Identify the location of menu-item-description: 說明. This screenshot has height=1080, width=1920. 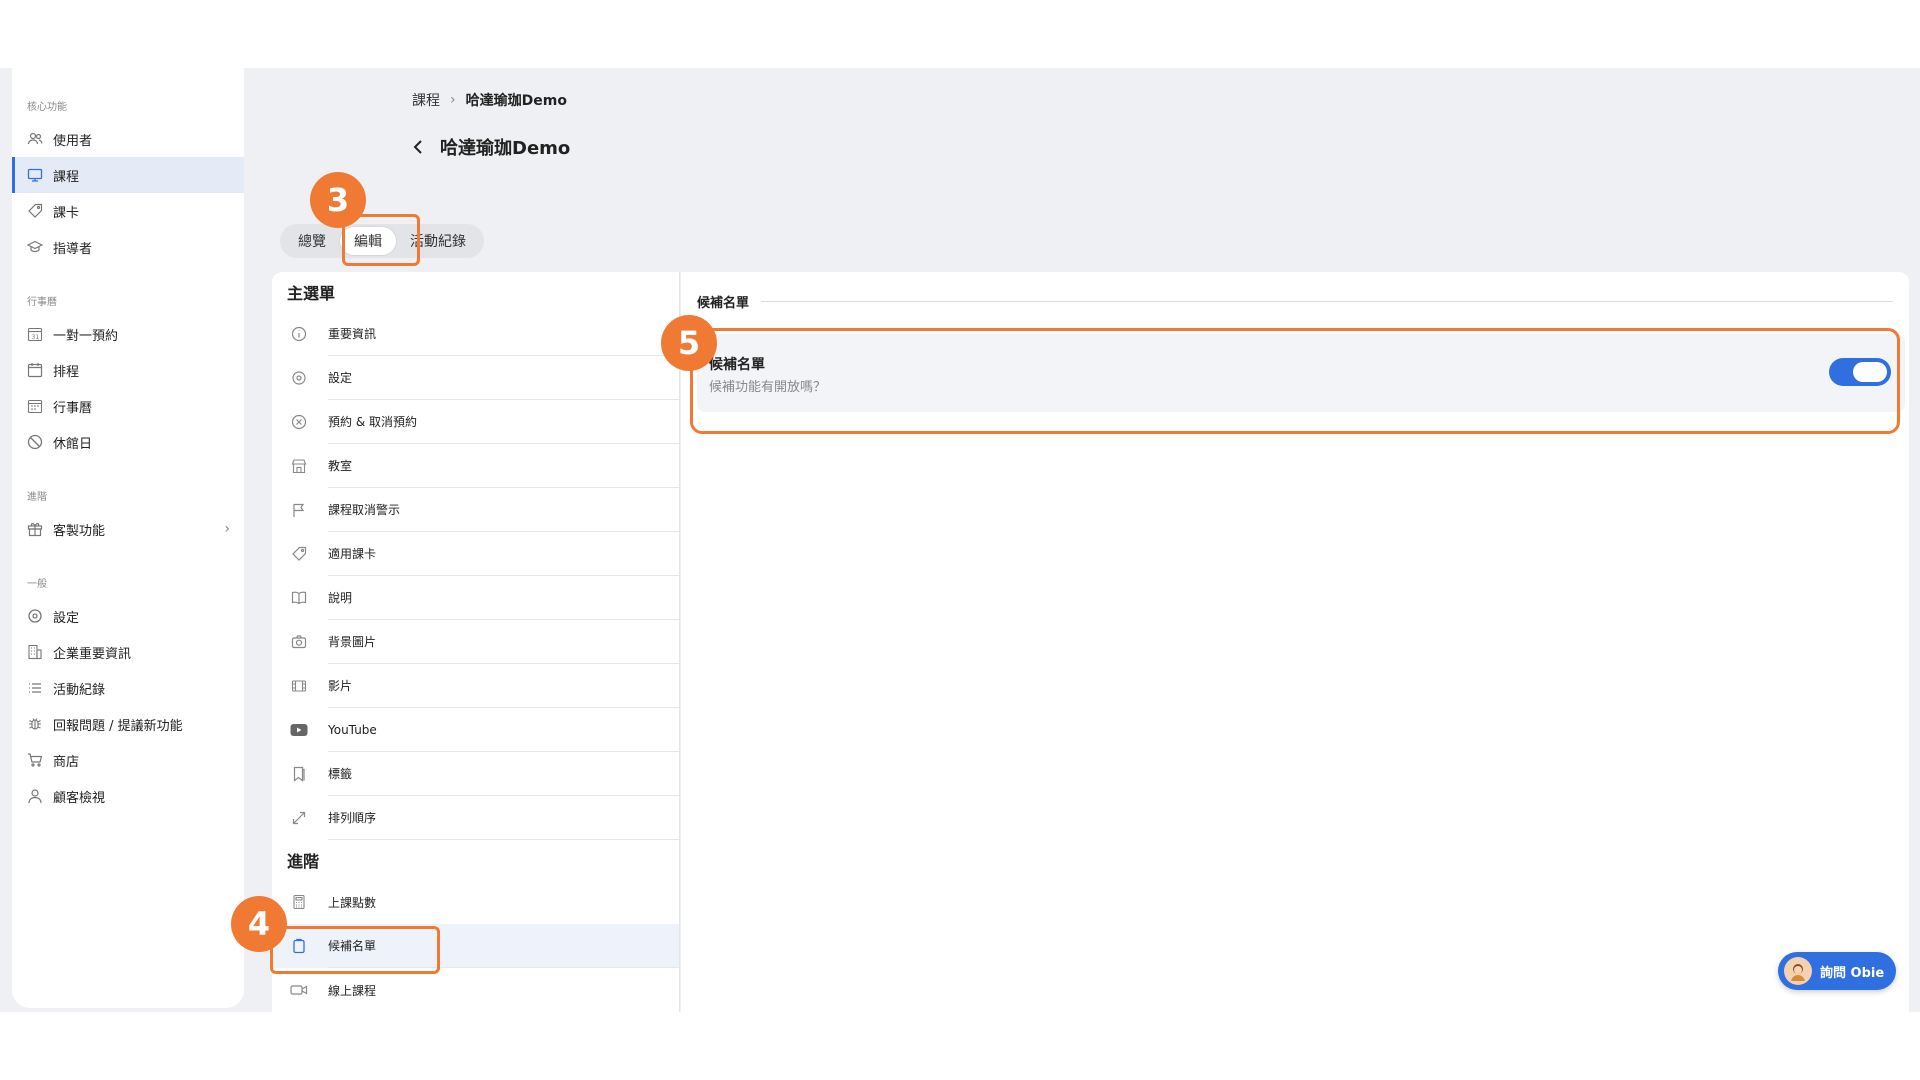
(475, 598).